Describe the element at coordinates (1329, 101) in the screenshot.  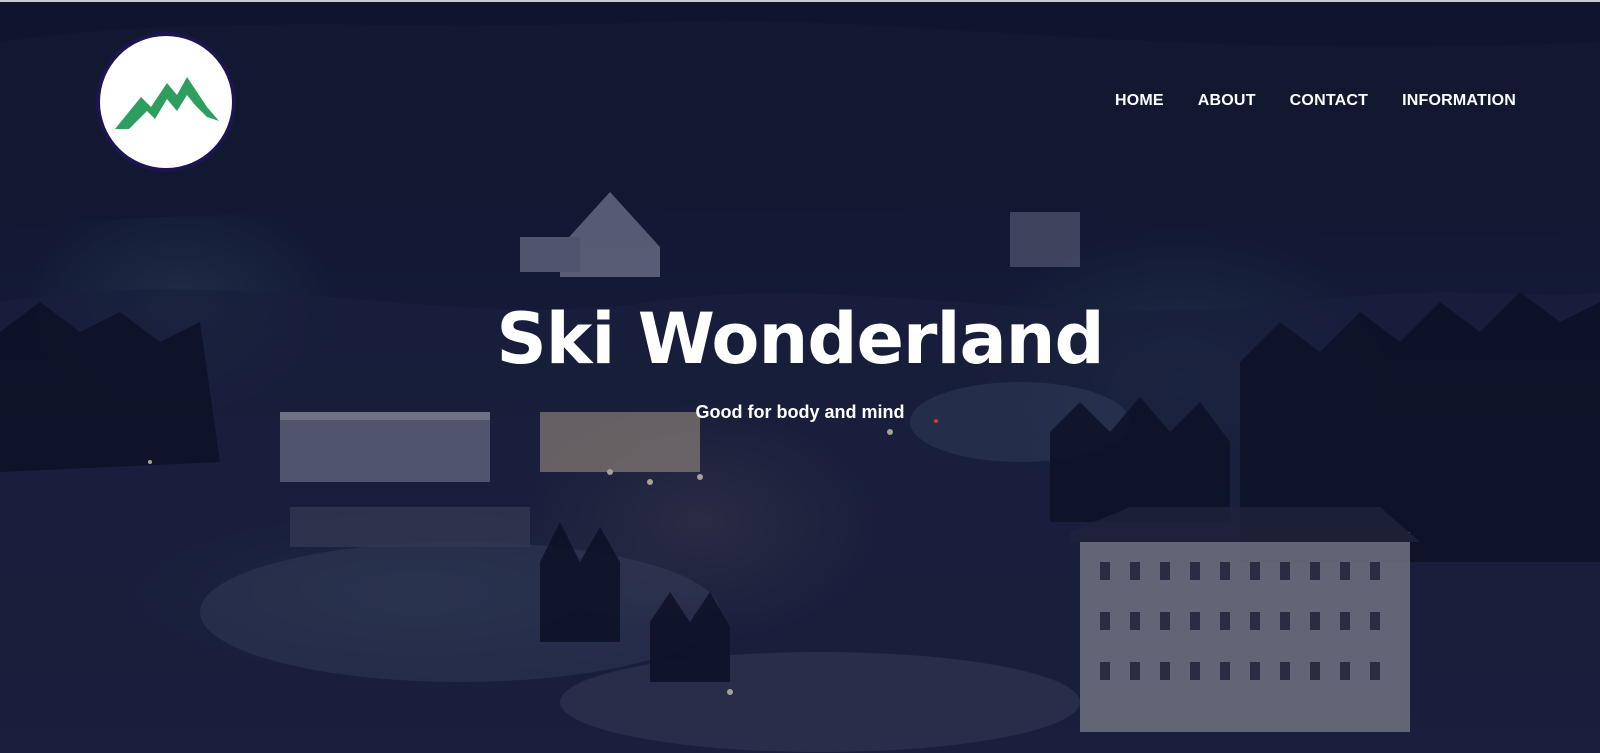
I see `nav-contact: CONTACT` at that location.